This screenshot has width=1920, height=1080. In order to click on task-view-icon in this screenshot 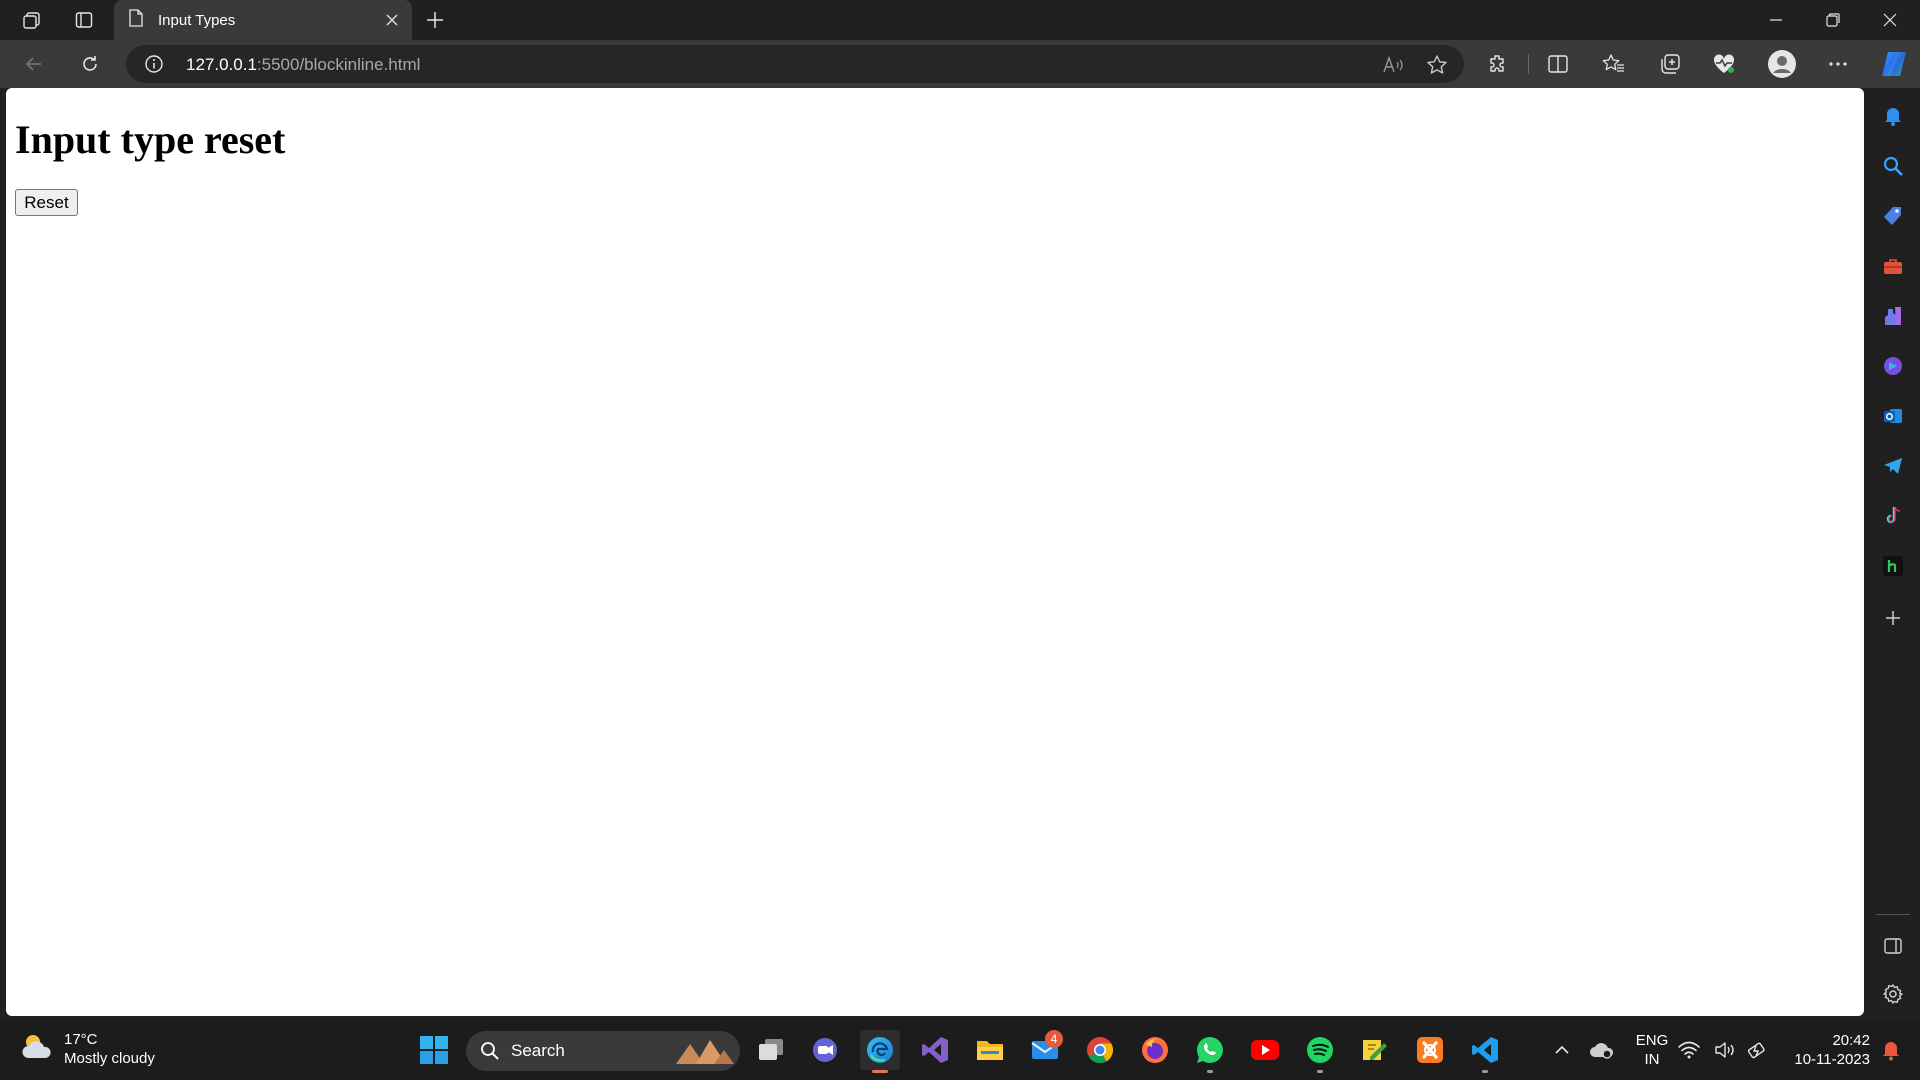, I will do `click(771, 1050)`.